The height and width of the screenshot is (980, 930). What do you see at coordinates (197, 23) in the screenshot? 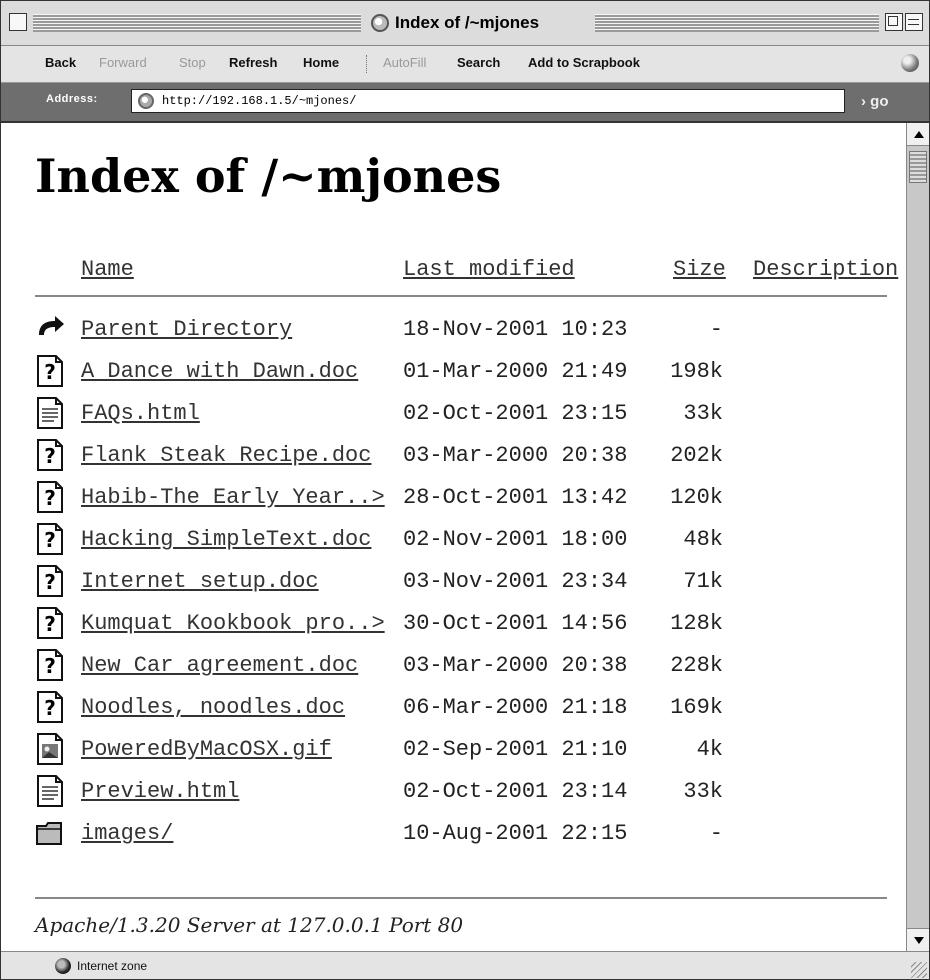
I see `title-bar-stripes-left` at bounding box center [197, 23].